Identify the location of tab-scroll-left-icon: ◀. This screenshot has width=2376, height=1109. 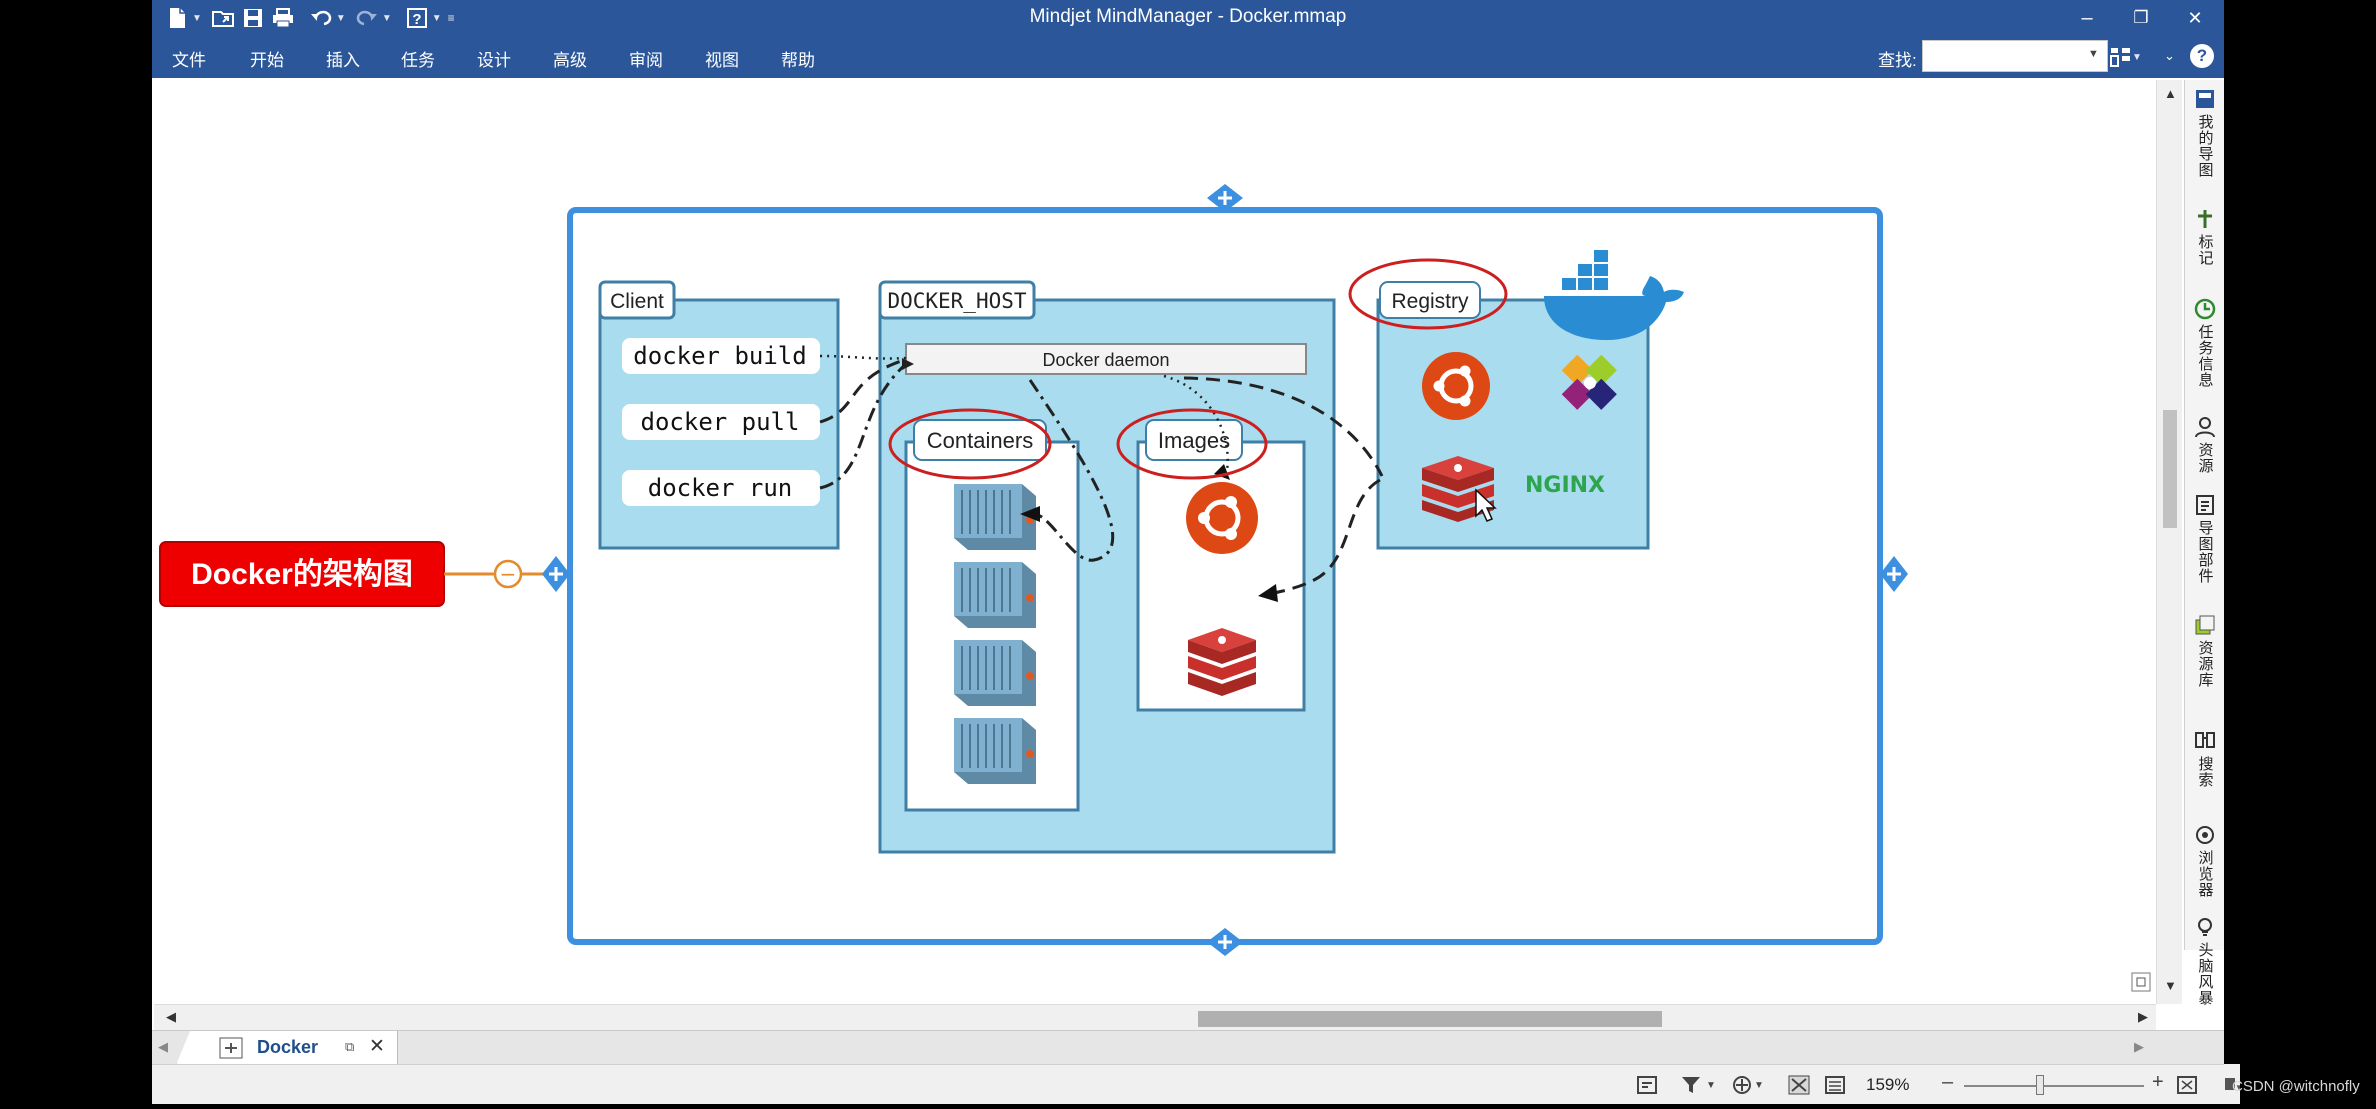
(163, 1047).